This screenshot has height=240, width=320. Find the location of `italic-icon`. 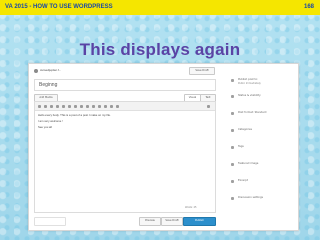

italic-icon is located at coordinates (45, 106).